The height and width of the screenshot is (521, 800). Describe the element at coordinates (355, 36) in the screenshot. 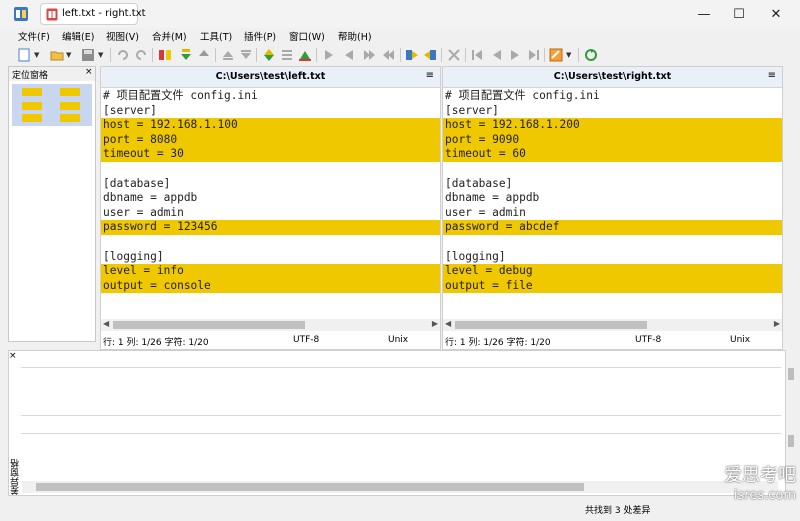

I see `menu-help: 帮助(H)` at that location.